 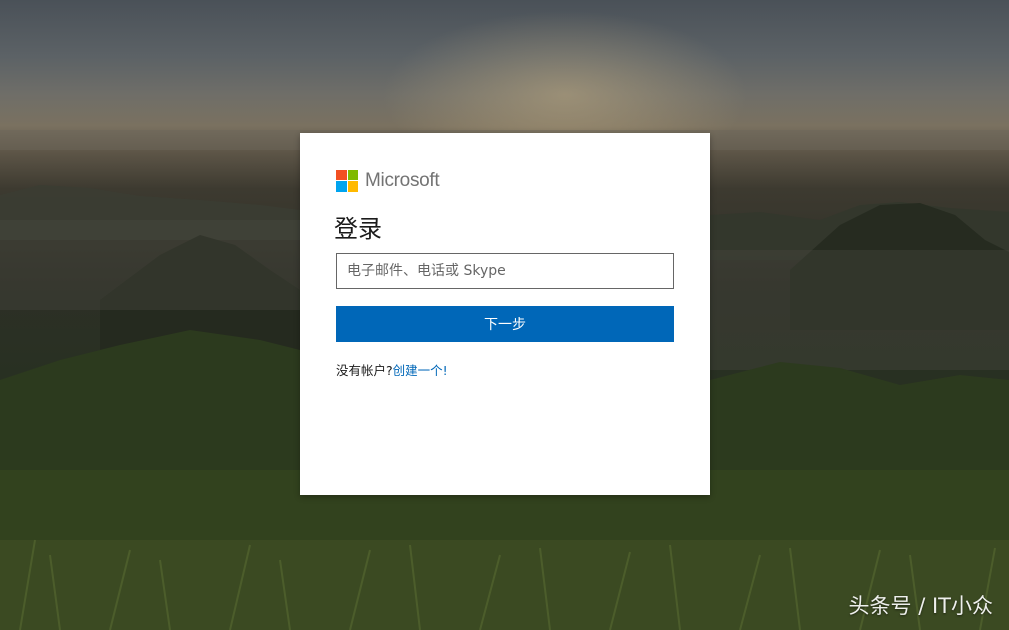 What do you see at coordinates (358, 229) in the screenshot?
I see `page-title: 登录` at bounding box center [358, 229].